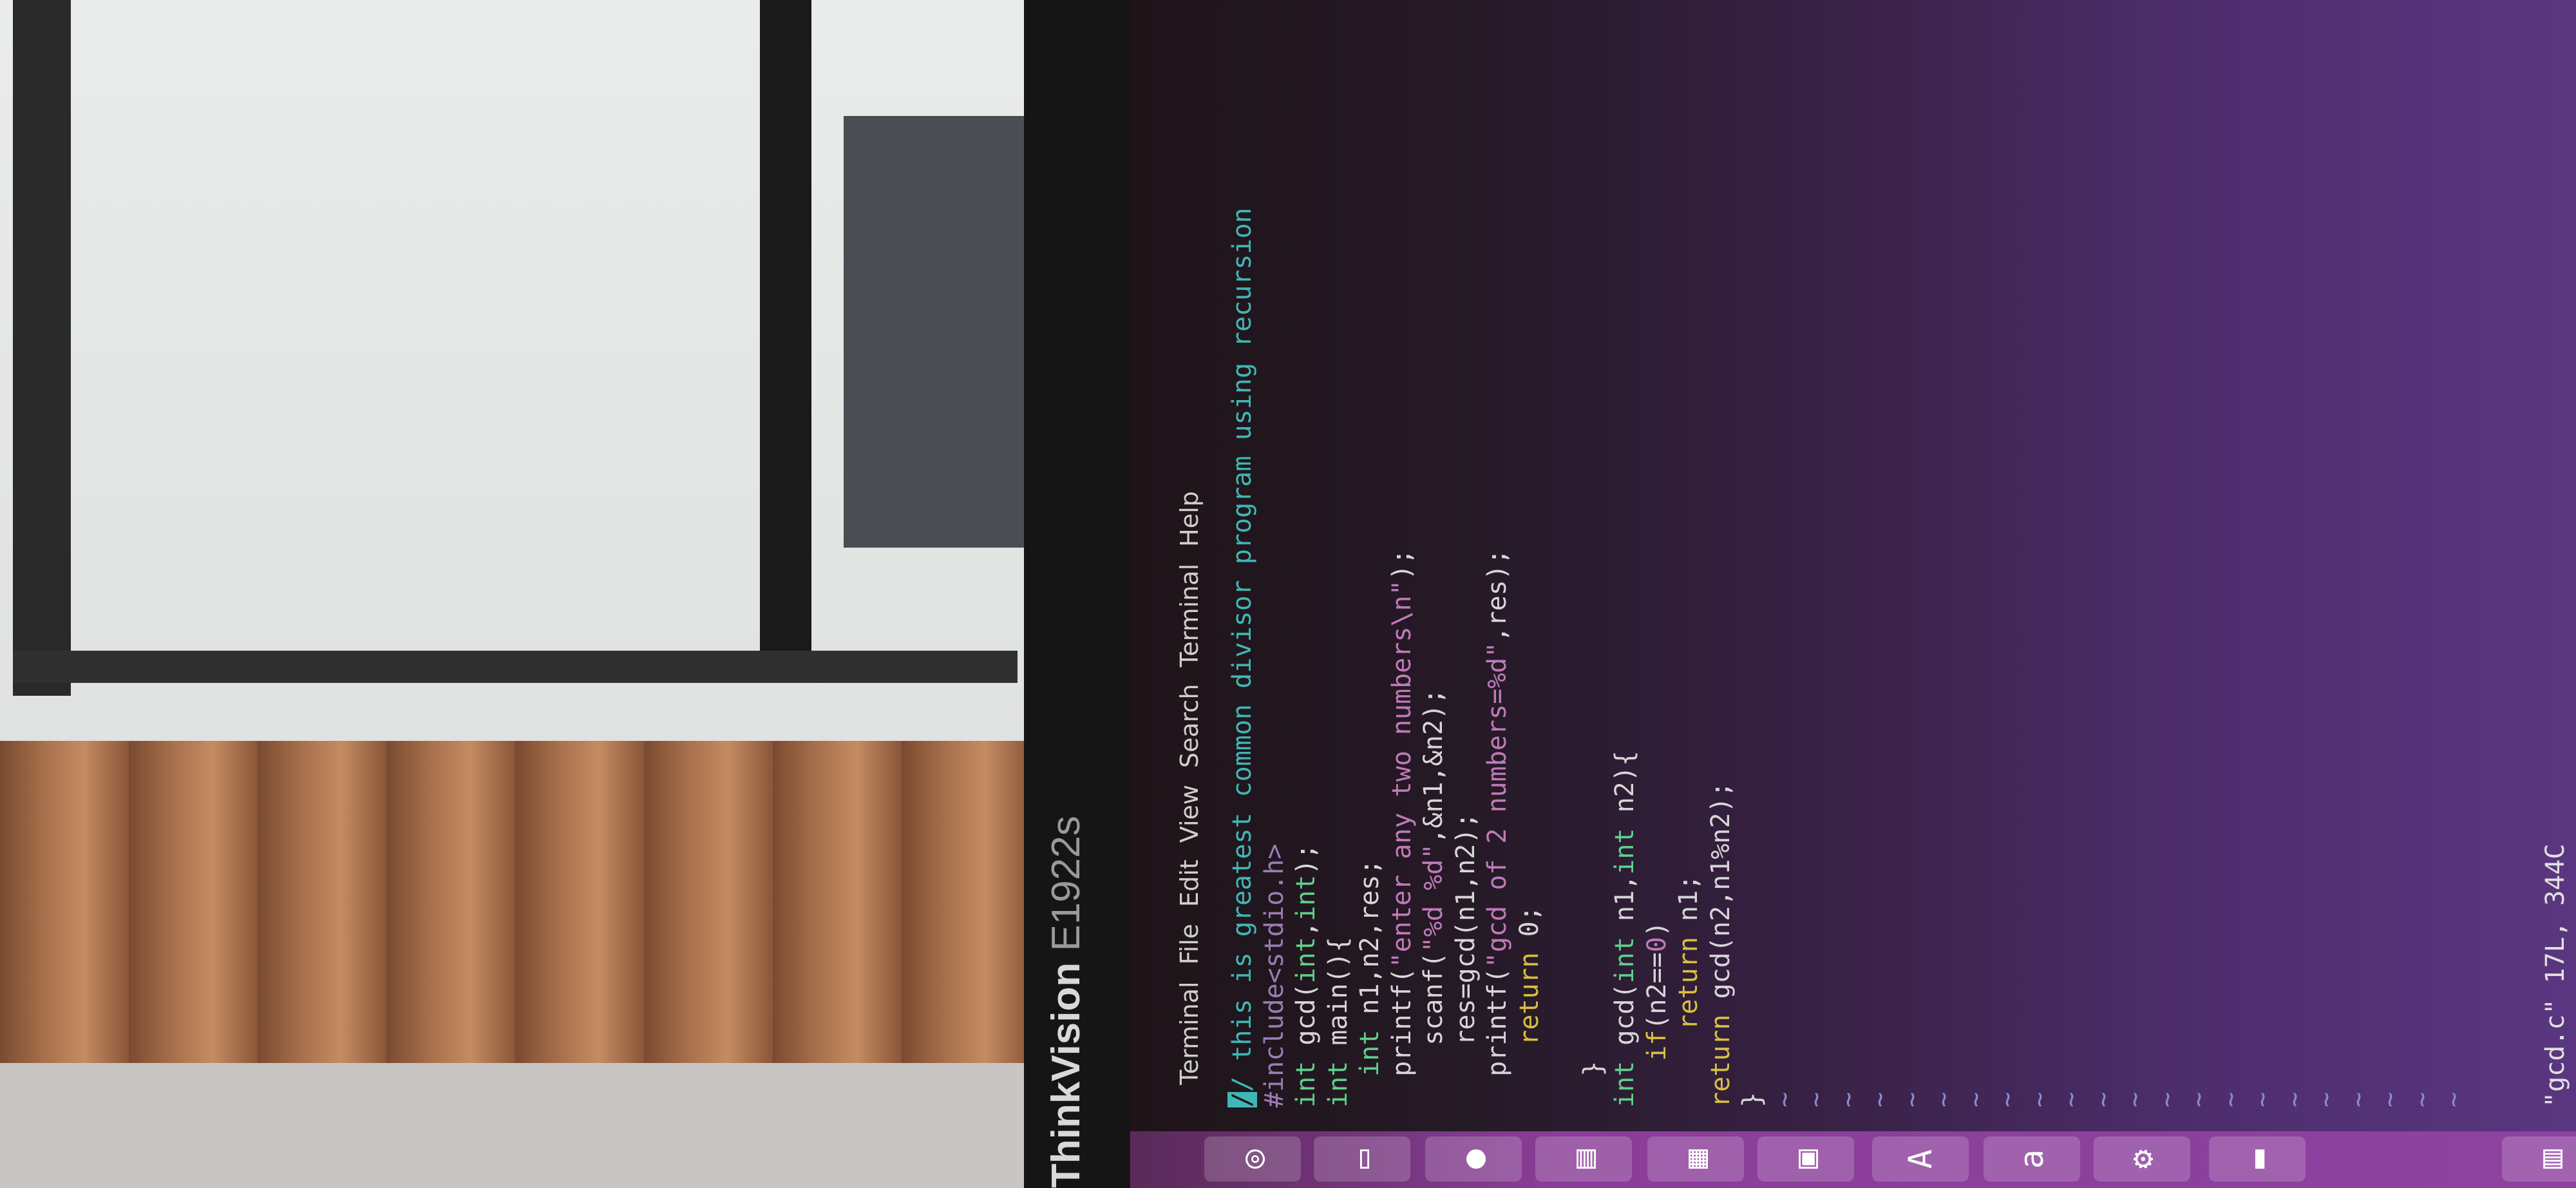  I want to click on window-view, so click(934, 332).